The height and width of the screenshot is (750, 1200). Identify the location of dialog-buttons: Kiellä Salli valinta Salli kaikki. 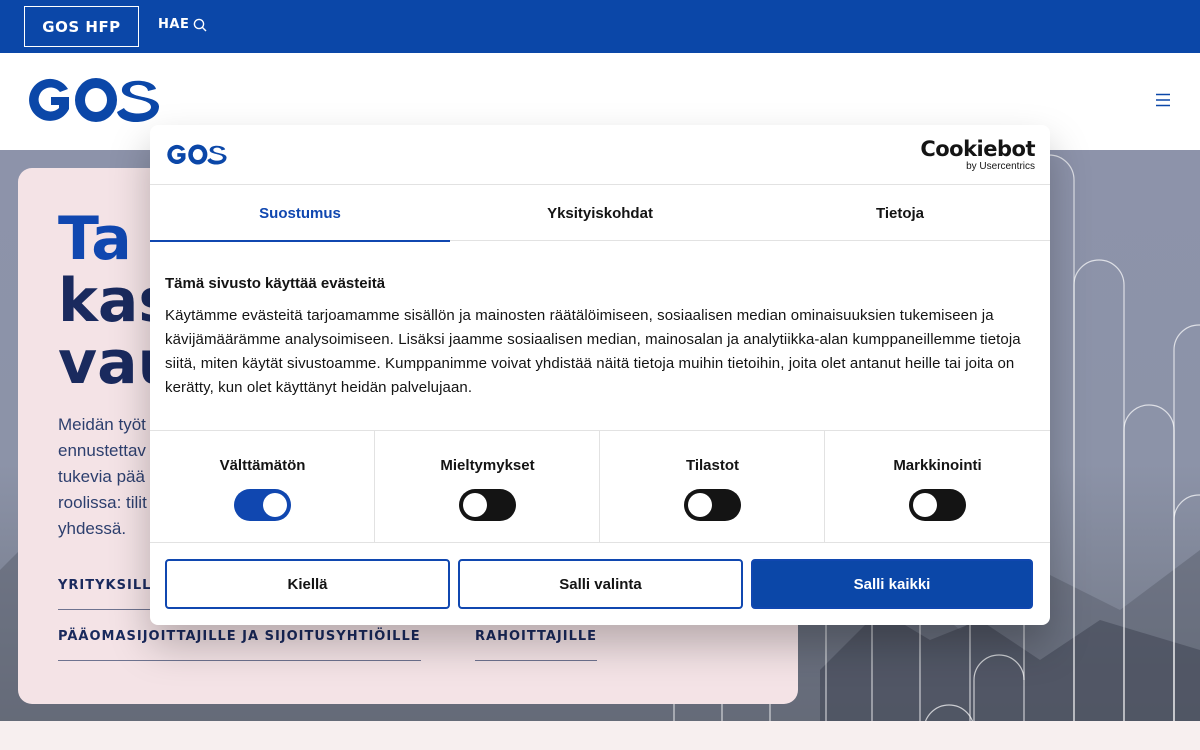
(600, 584).